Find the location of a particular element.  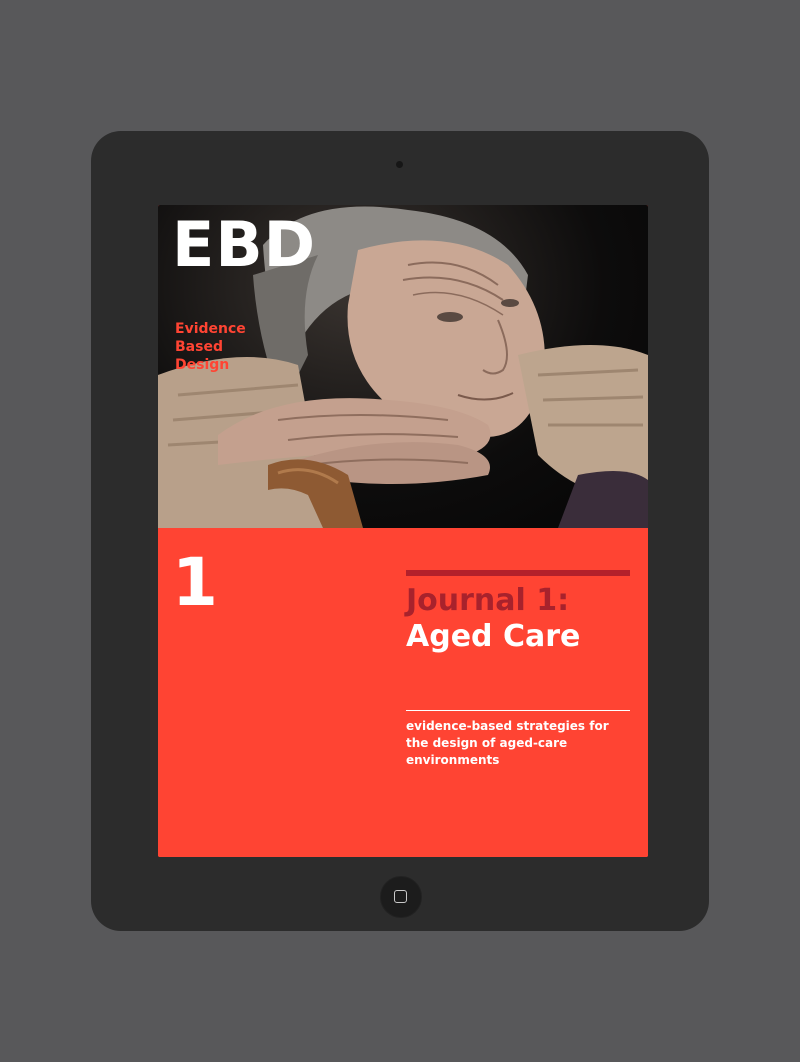

camera-icon is located at coordinates (399, 164).